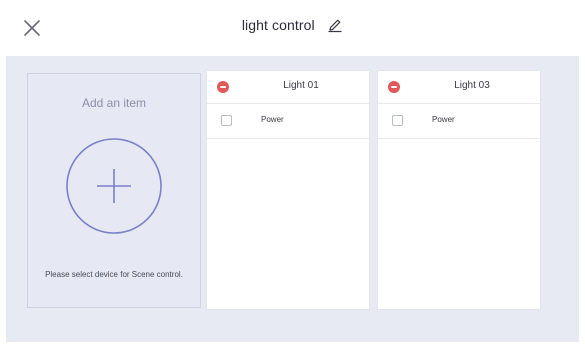  What do you see at coordinates (301, 85) in the screenshot?
I see `device-name: Light 01` at bounding box center [301, 85].